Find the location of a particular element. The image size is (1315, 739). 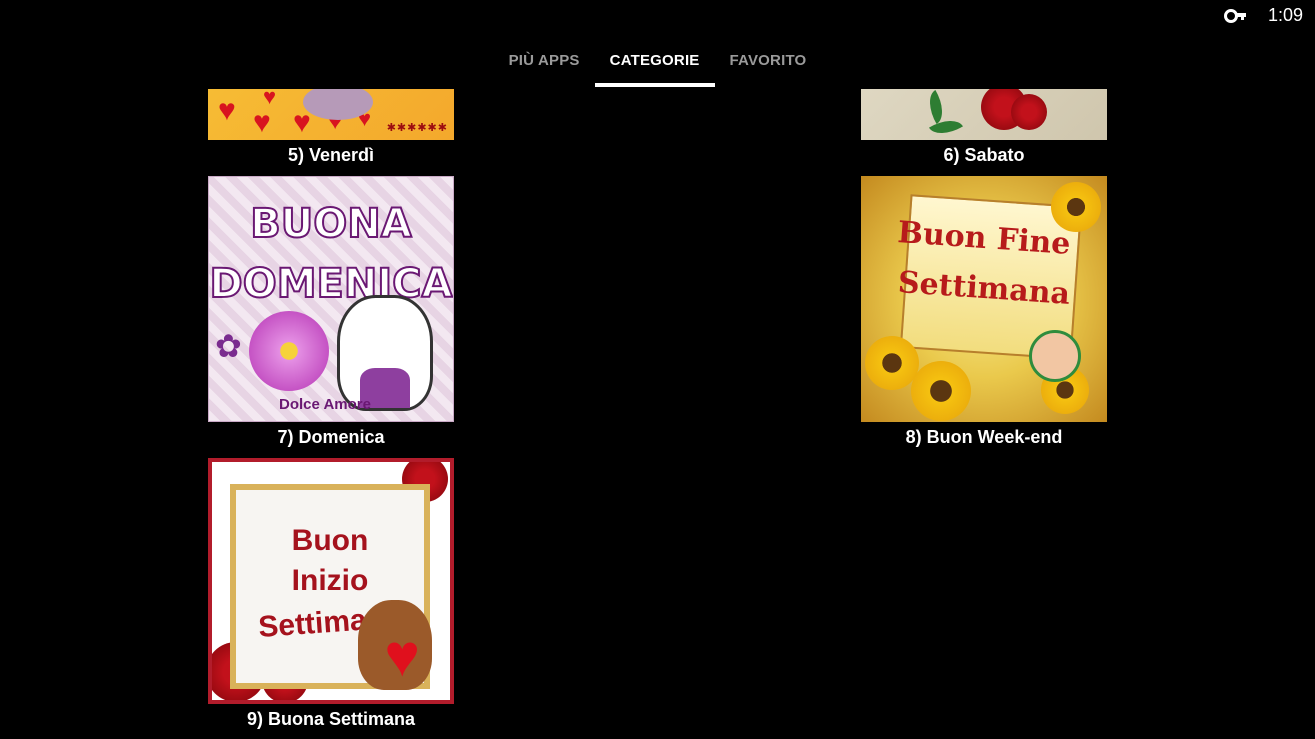

category-image-domenica: BUONA DOMENICA ✿ Dolce Amore is located at coordinates (331, 299).